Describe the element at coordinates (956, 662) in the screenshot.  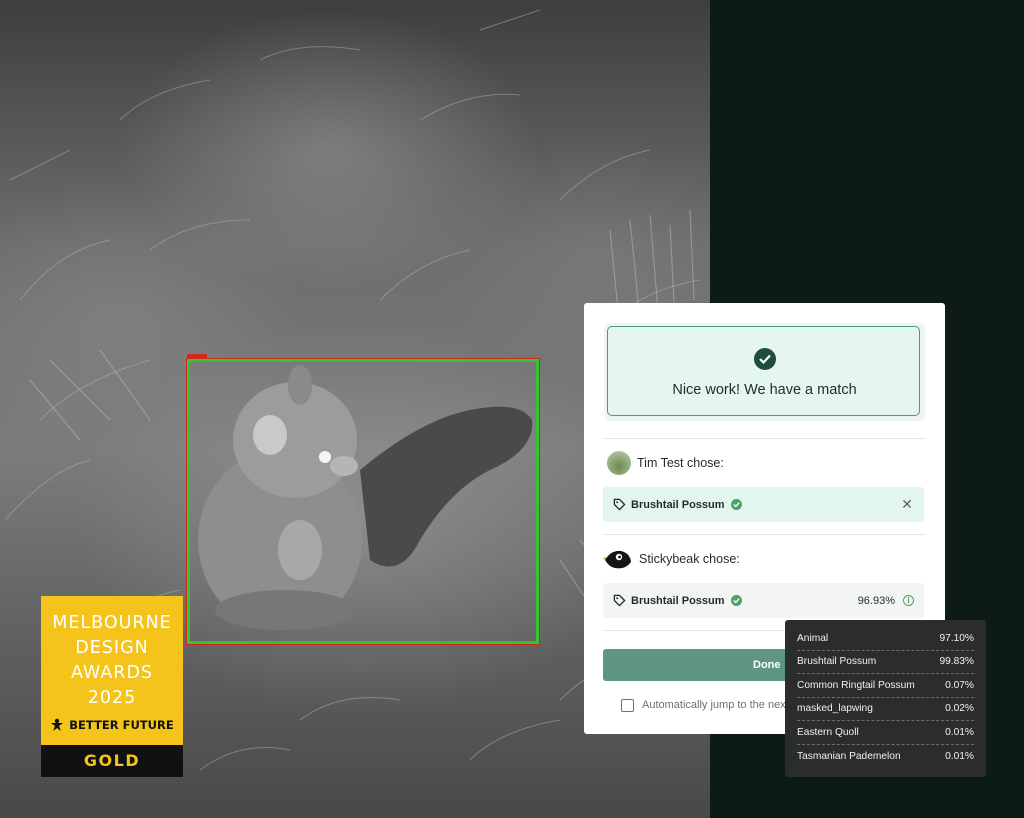
I see `probability-value: 99.83%` at that location.